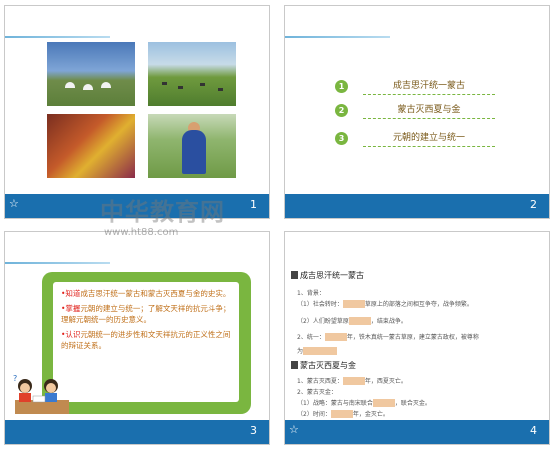 This screenshot has width=550, height=450. What do you see at coordinates (311, 293) in the screenshot?
I see `content-line: 1、背景：` at bounding box center [311, 293].